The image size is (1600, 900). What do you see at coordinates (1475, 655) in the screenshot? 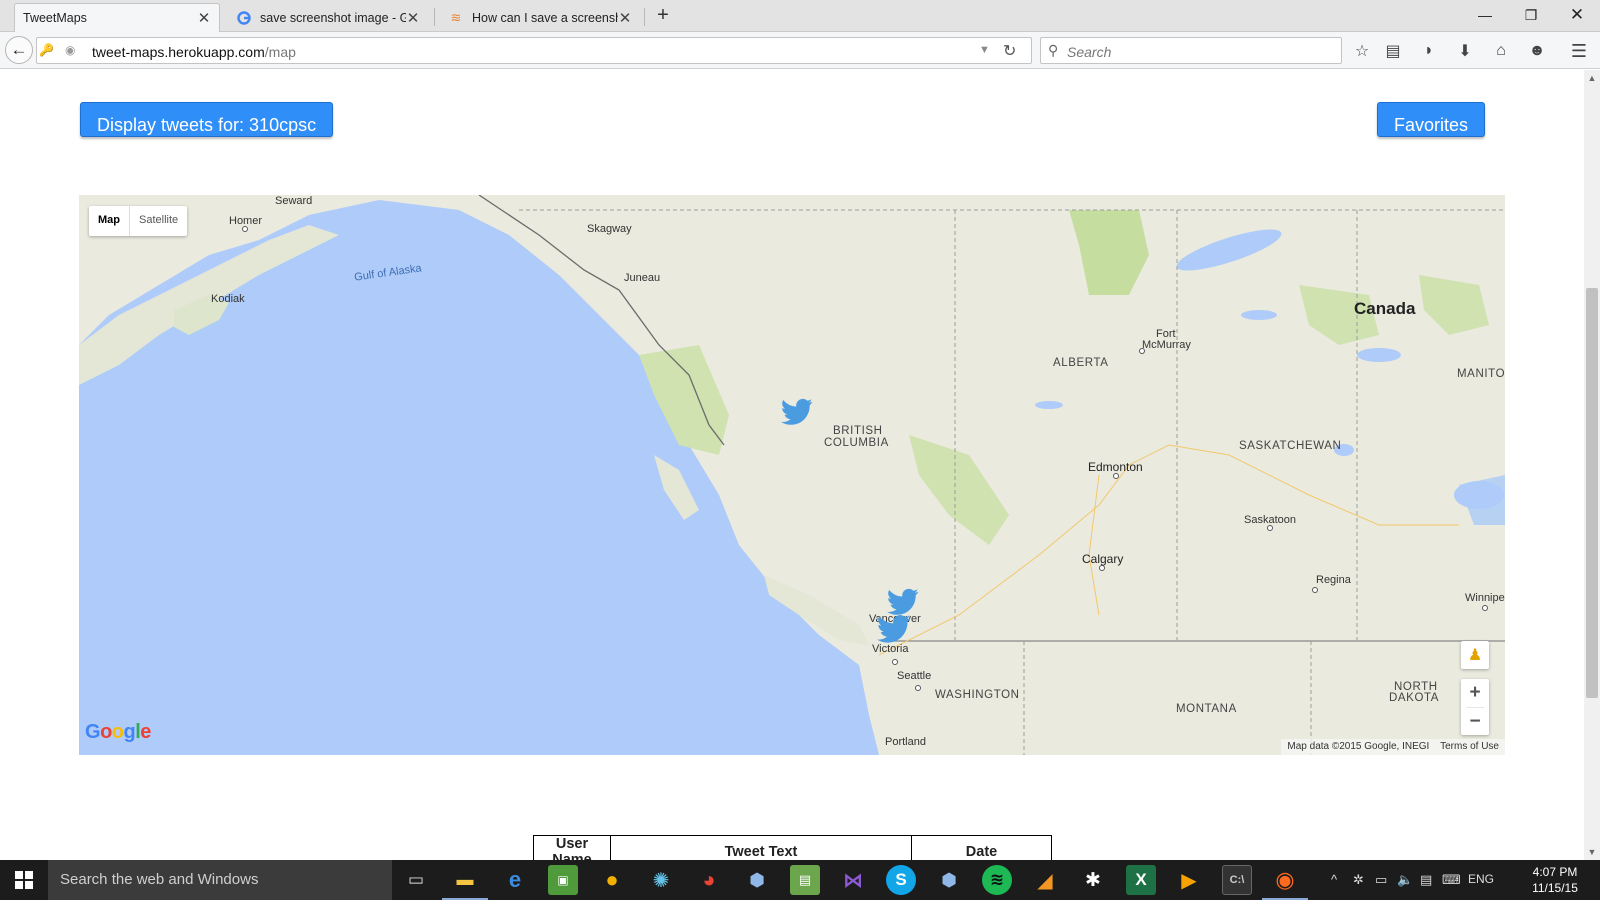
I see `street-view-pegman-icon: ♟` at bounding box center [1475, 655].